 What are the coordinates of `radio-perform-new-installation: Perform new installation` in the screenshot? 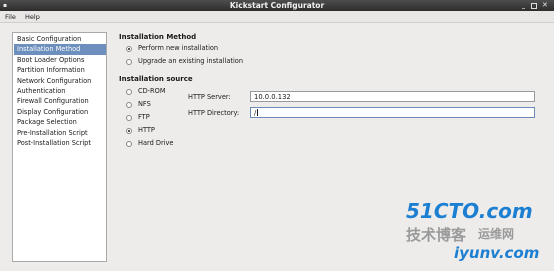 It's located at (191, 48).